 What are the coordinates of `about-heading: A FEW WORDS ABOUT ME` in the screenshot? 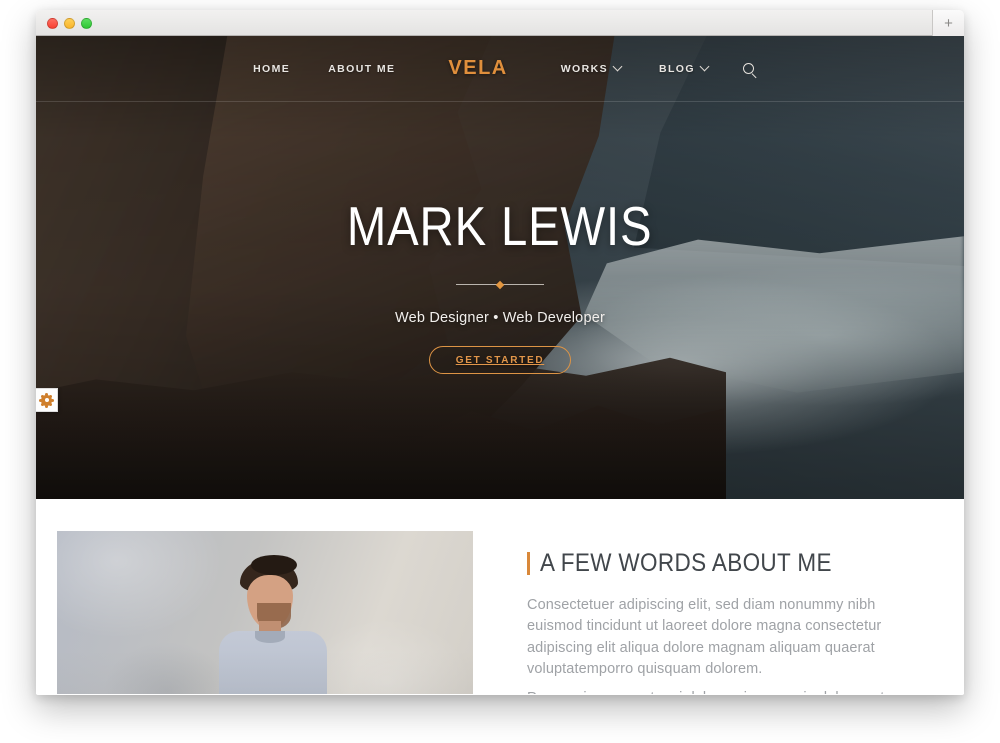 It's located at (730, 563).